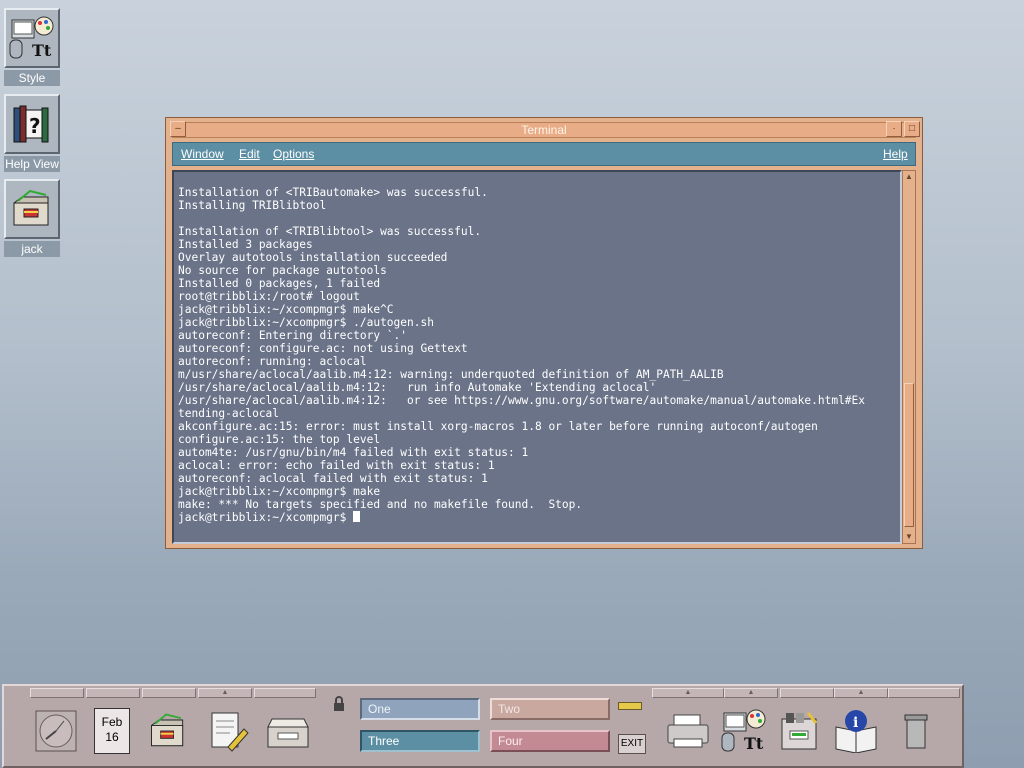  I want to click on workspace-label: One, so click(379, 709).